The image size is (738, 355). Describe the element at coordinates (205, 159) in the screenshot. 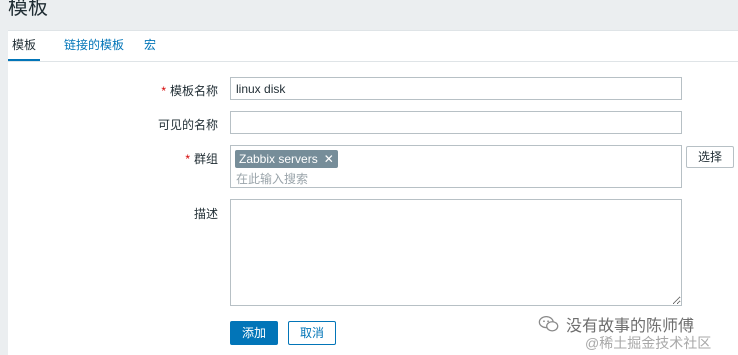

I see `groups-label-text: 群组` at that location.